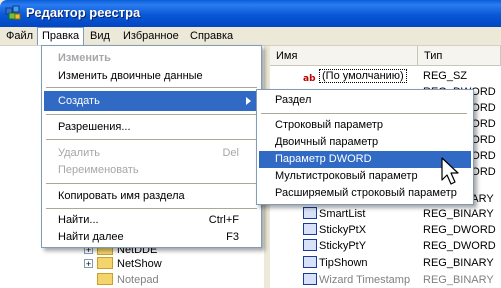  I want to click on tree-item: Notepad, so click(121, 280).